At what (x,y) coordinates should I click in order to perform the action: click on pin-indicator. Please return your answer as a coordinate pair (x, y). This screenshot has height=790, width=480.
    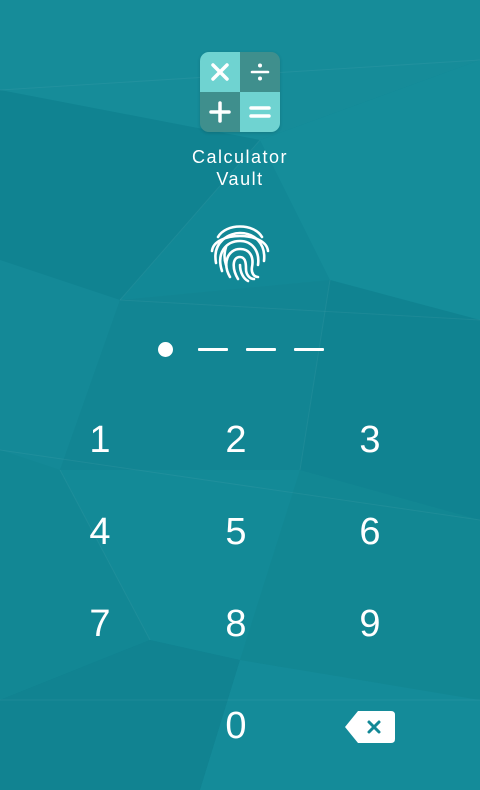
    Looking at the image, I should click on (240, 349).